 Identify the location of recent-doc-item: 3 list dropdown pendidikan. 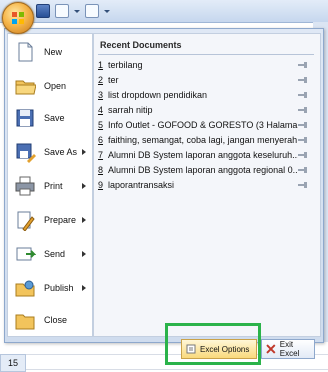
(207, 95).